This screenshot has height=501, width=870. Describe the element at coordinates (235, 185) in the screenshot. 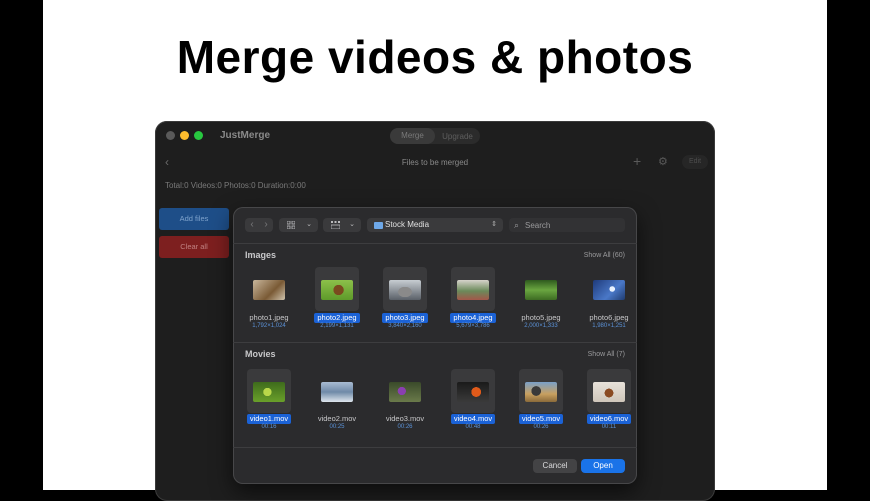

I see `merge-stats: Total:0 Videos:0 Photos:0 Duration:0:00` at that location.